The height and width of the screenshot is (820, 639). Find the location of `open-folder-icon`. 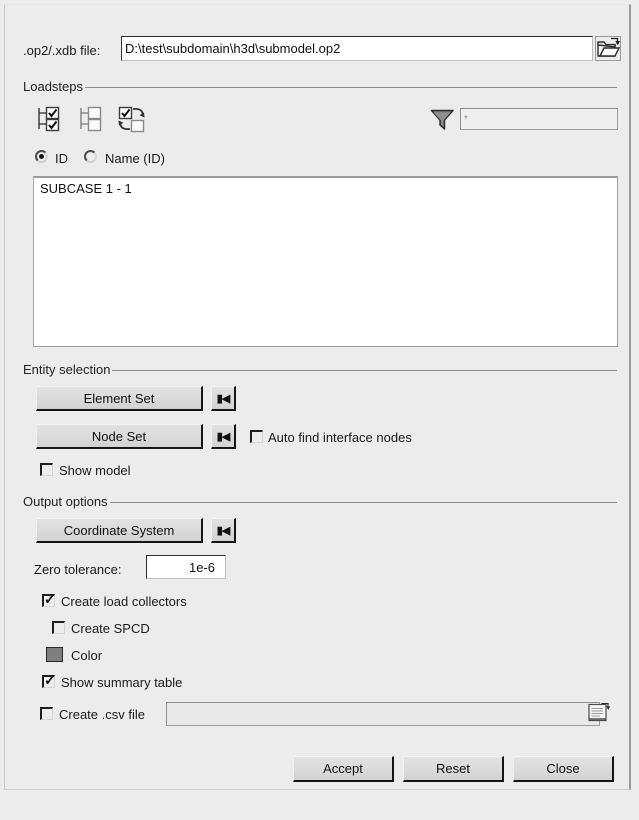

open-folder-icon is located at coordinates (608, 51).